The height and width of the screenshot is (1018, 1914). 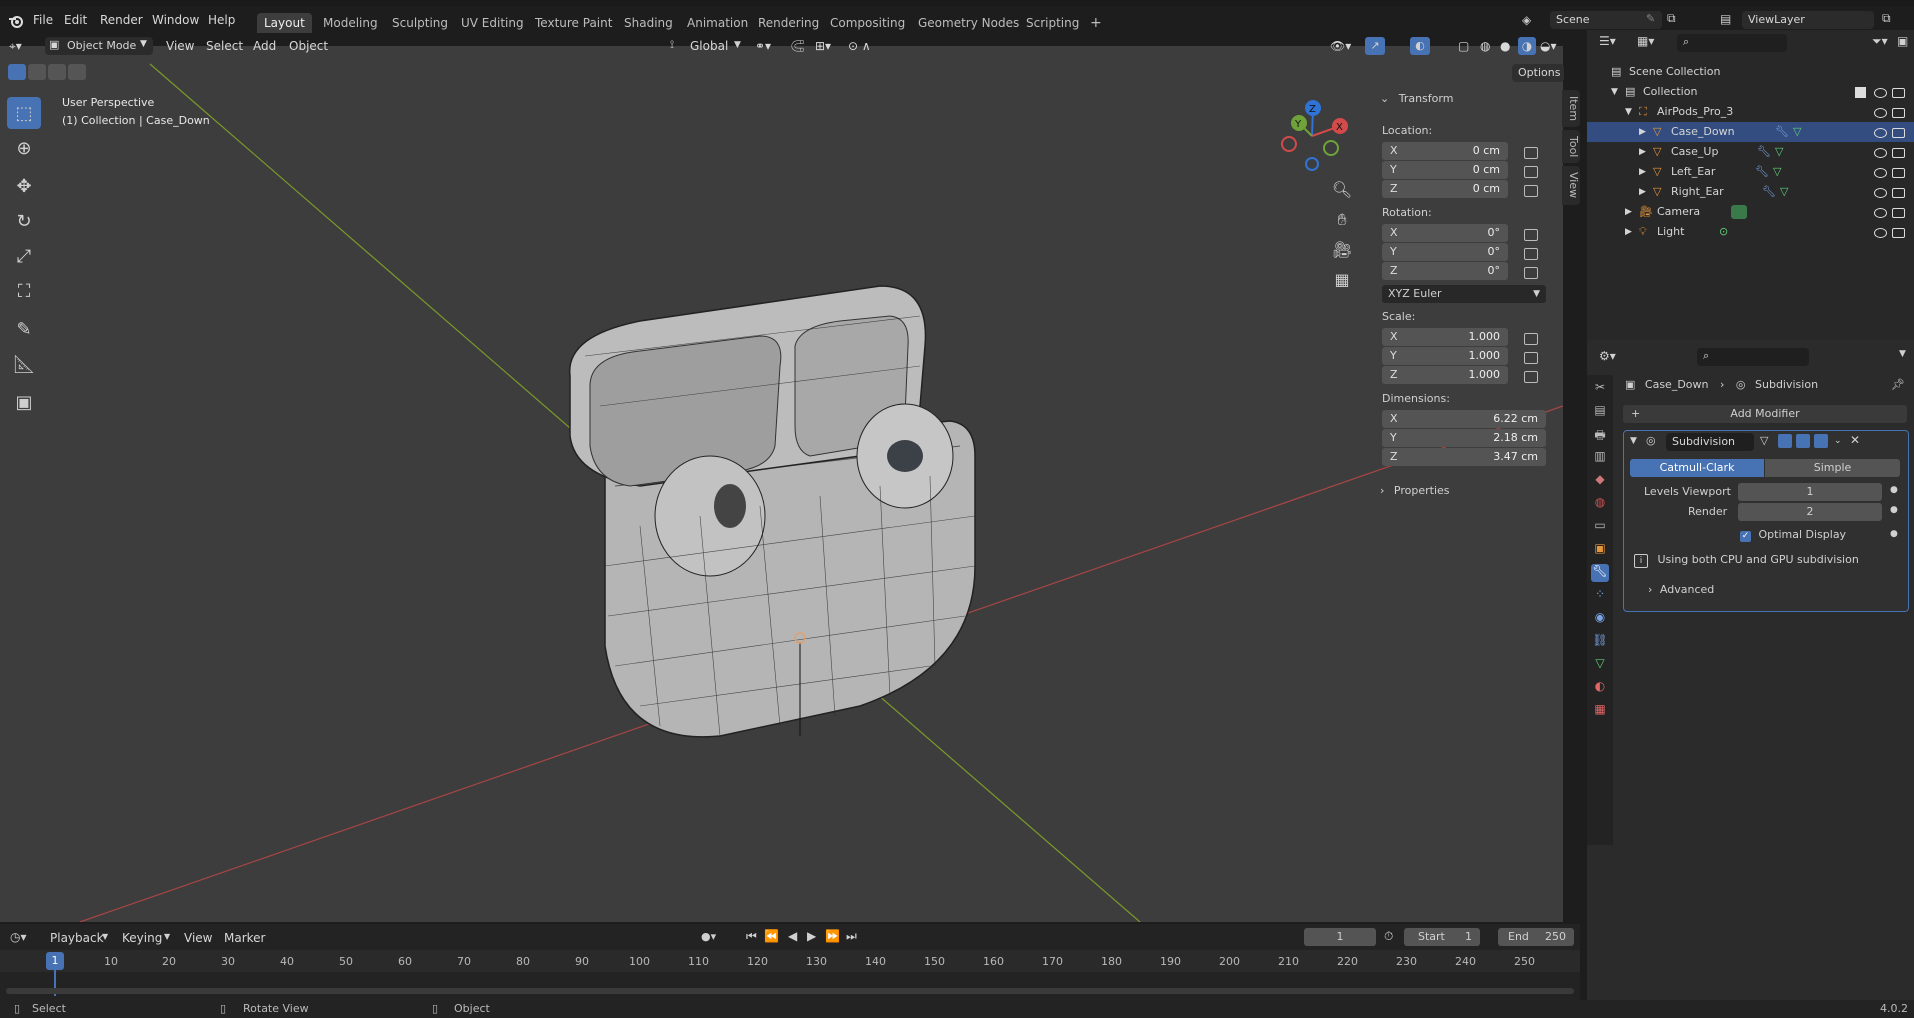 I want to click on view-layer-properties-icon: ▥, so click(x=1600, y=458).